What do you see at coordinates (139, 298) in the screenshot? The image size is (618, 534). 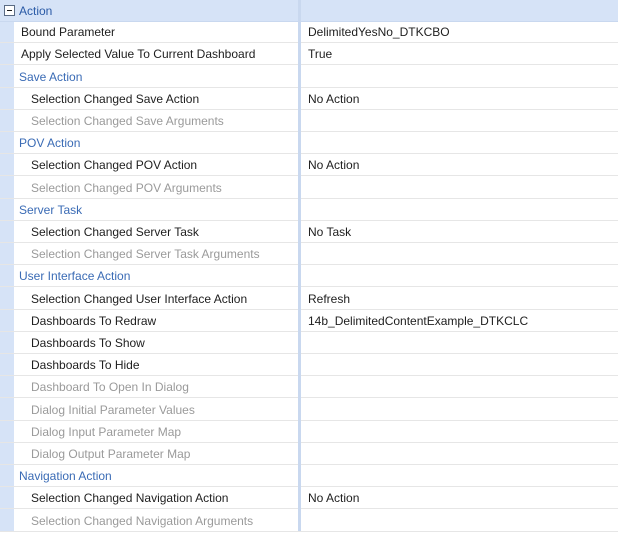 I see `property-name: Selection Changed User Interface Action` at bounding box center [139, 298].